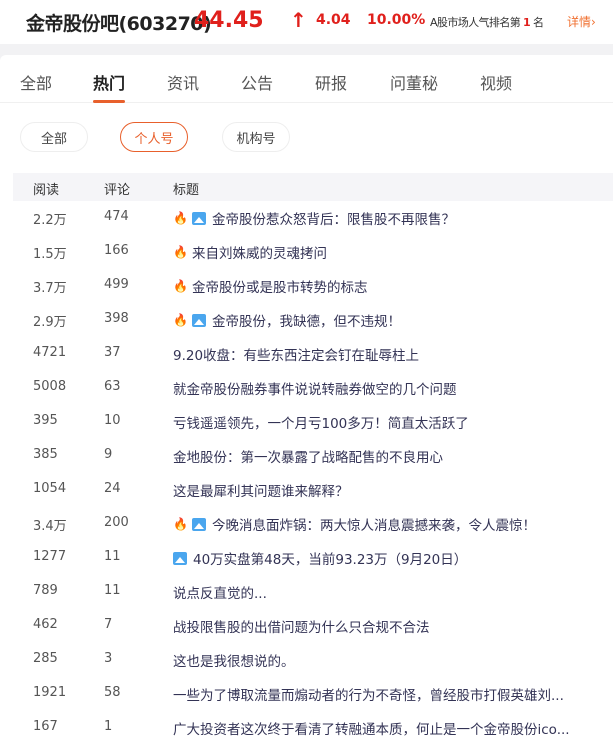 This screenshot has height=755, width=613. What do you see at coordinates (257, 82) in the screenshot?
I see `tab-announcements: 公告` at bounding box center [257, 82].